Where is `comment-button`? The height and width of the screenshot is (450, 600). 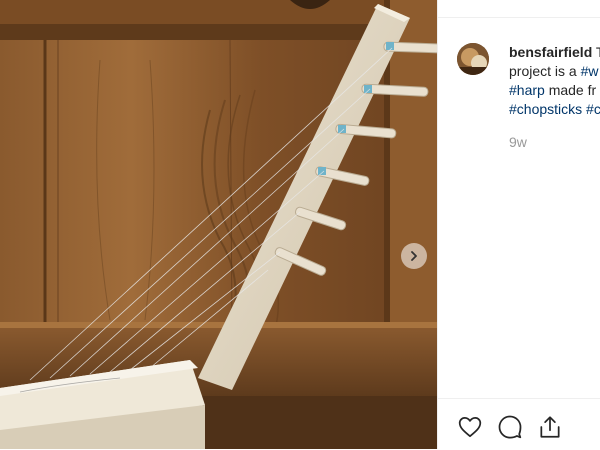 comment-button is located at coordinates (510, 427).